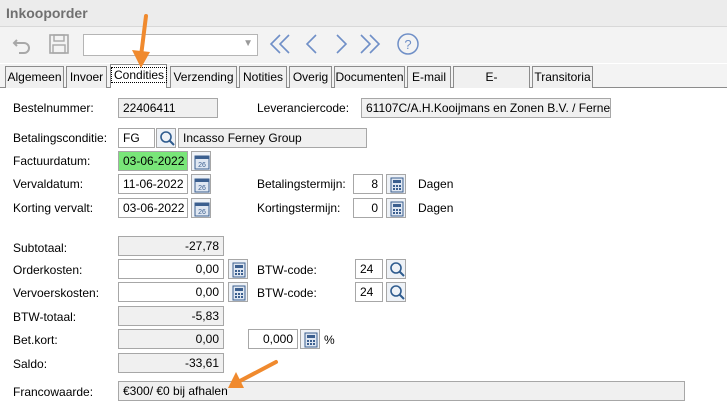 This screenshot has width=727, height=415. Describe the element at coordinates (52, 161) in the screenshot. I see `factuurdatum-label: Factuurdatum:` at that location.